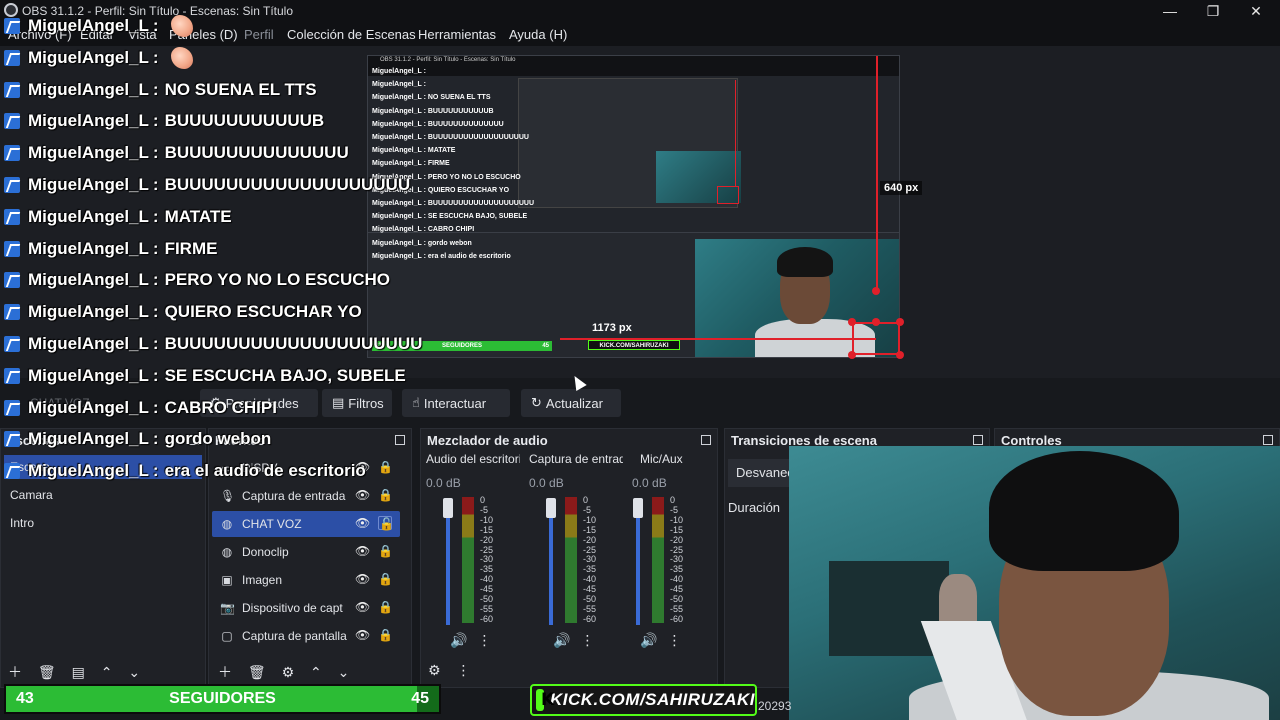 This screenshot has width=1280, height=720. What do you see at coordinates (456, 403) in the screenshot?
I see `interact-button: ☝ Interactuar` at bounding box center [456, 403].